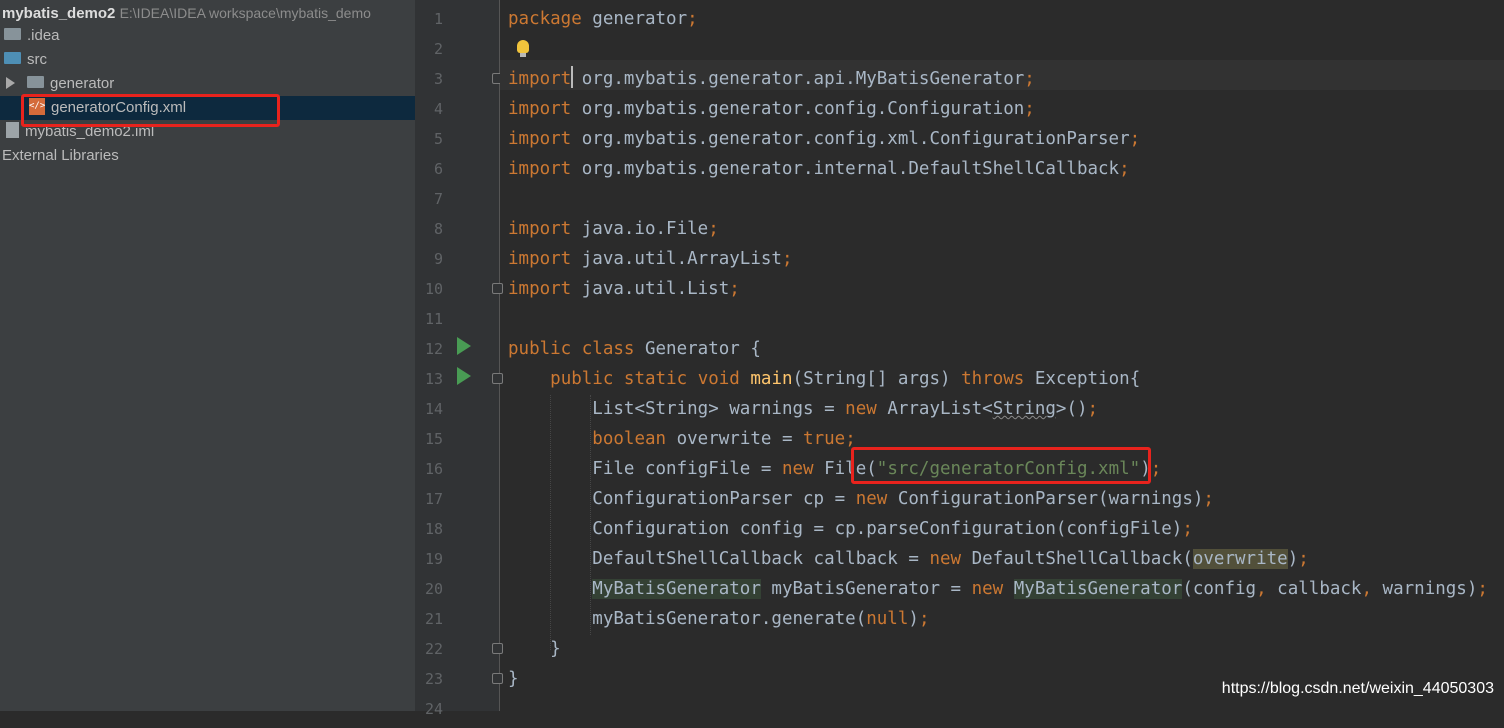 The image size is (1504, 728). Describe the element at coordinates (1357, 688) in the screenshot. I see `watermark: https://blog.csdn.net/weixin_44050303` at that location.